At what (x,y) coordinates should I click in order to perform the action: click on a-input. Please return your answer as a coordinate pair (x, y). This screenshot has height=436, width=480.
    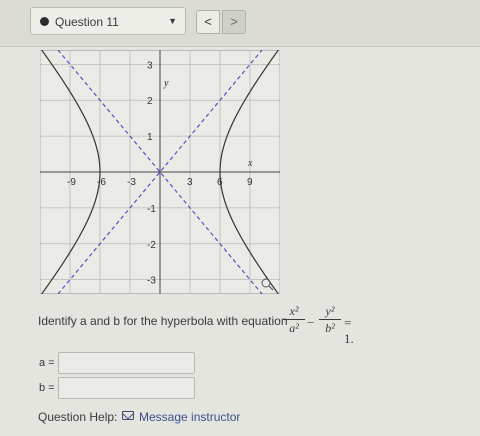
    Looking at the image, I should click on (126, 363).